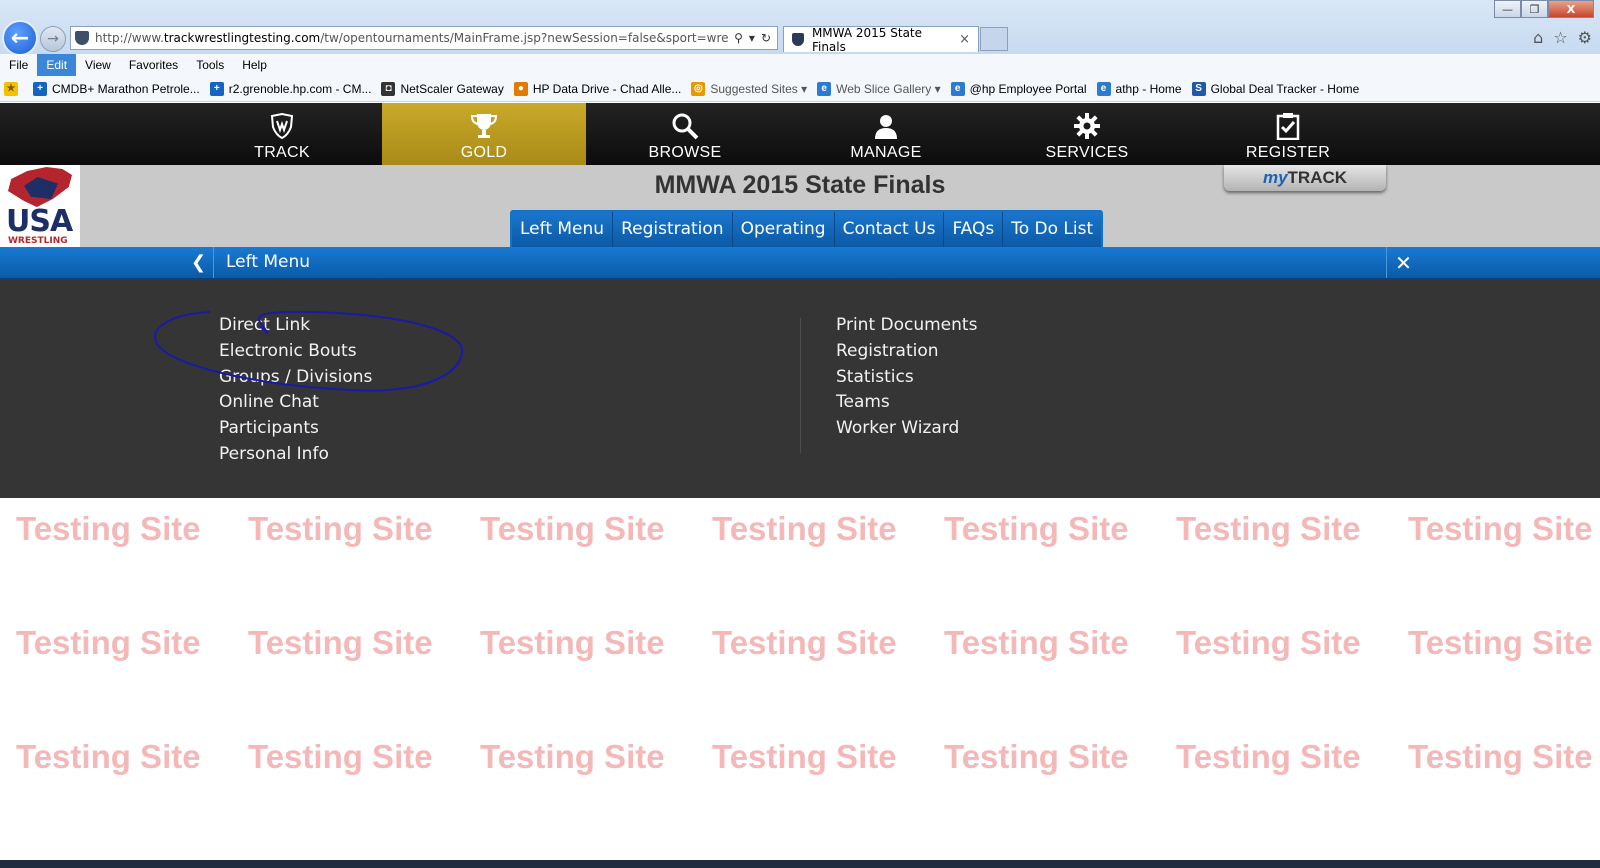 The height and width of the screenshot is (868, 1600). I want to click on panel-back-button: ❮, so click(199, 262).